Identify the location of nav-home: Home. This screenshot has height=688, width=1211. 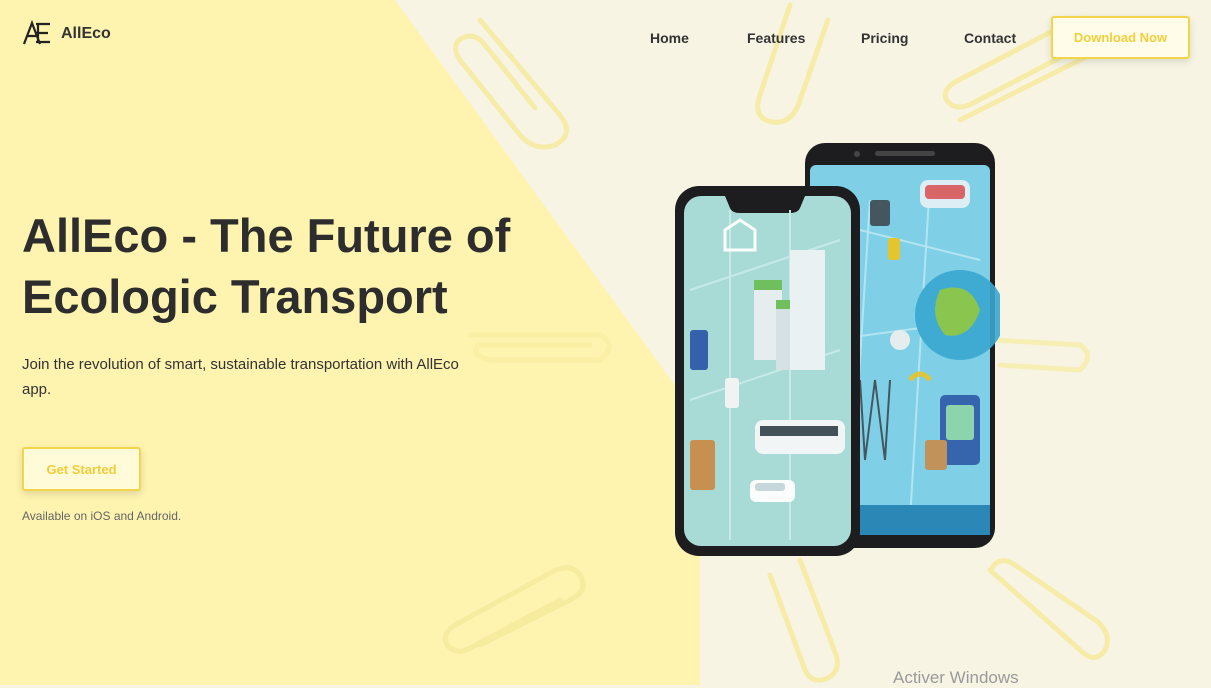
(669, 38).